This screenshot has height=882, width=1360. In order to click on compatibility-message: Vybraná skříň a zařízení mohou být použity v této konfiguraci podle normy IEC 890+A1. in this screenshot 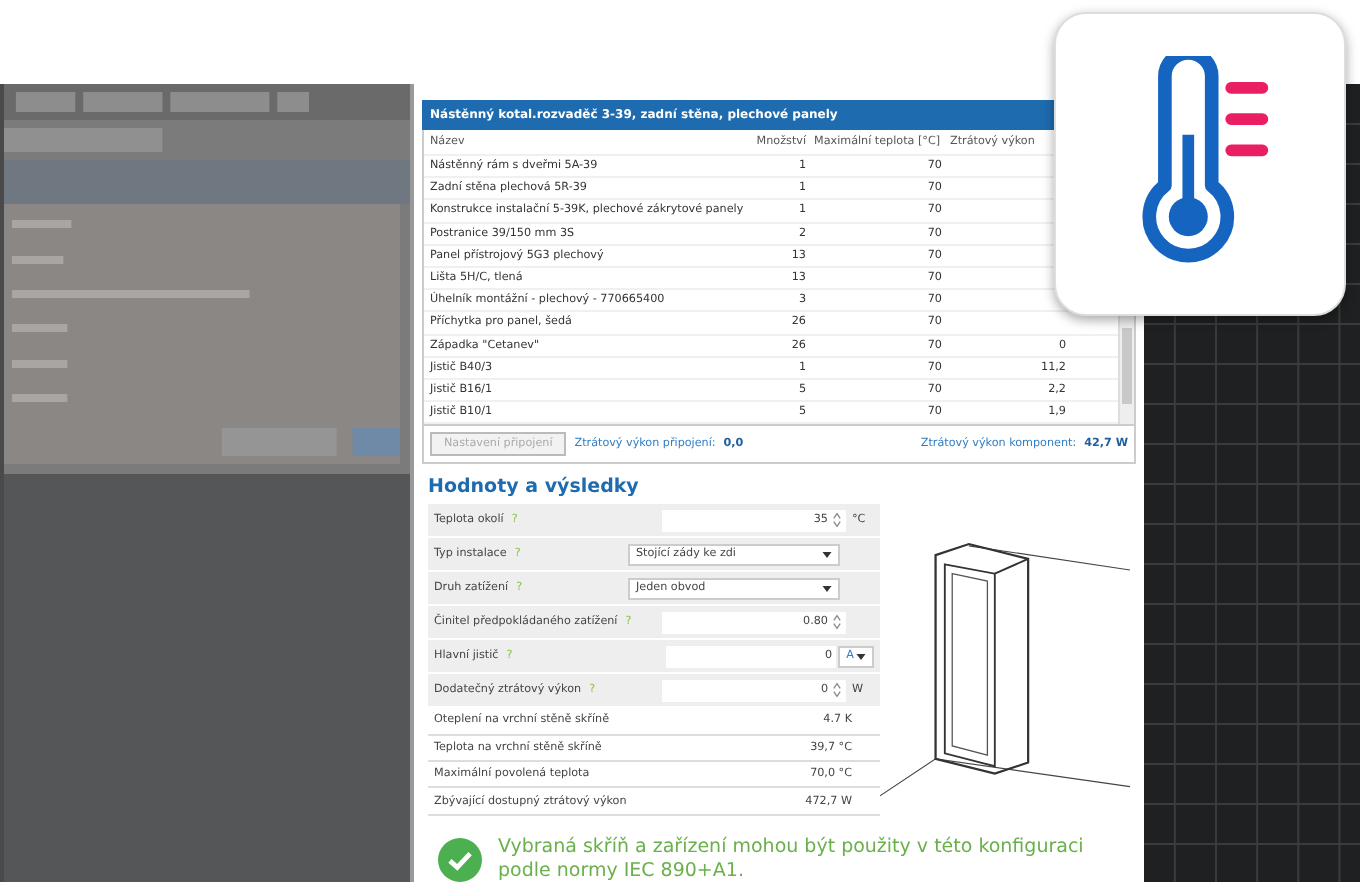, I will do `click(792, 858)`.